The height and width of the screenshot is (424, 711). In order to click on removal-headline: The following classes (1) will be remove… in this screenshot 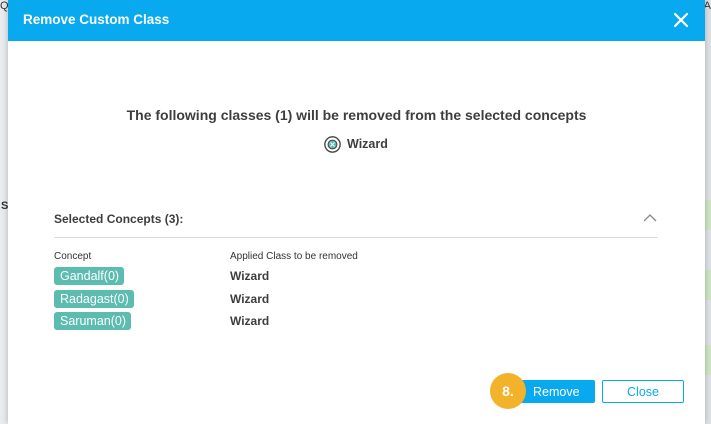, I will do `click(356, 115)`.